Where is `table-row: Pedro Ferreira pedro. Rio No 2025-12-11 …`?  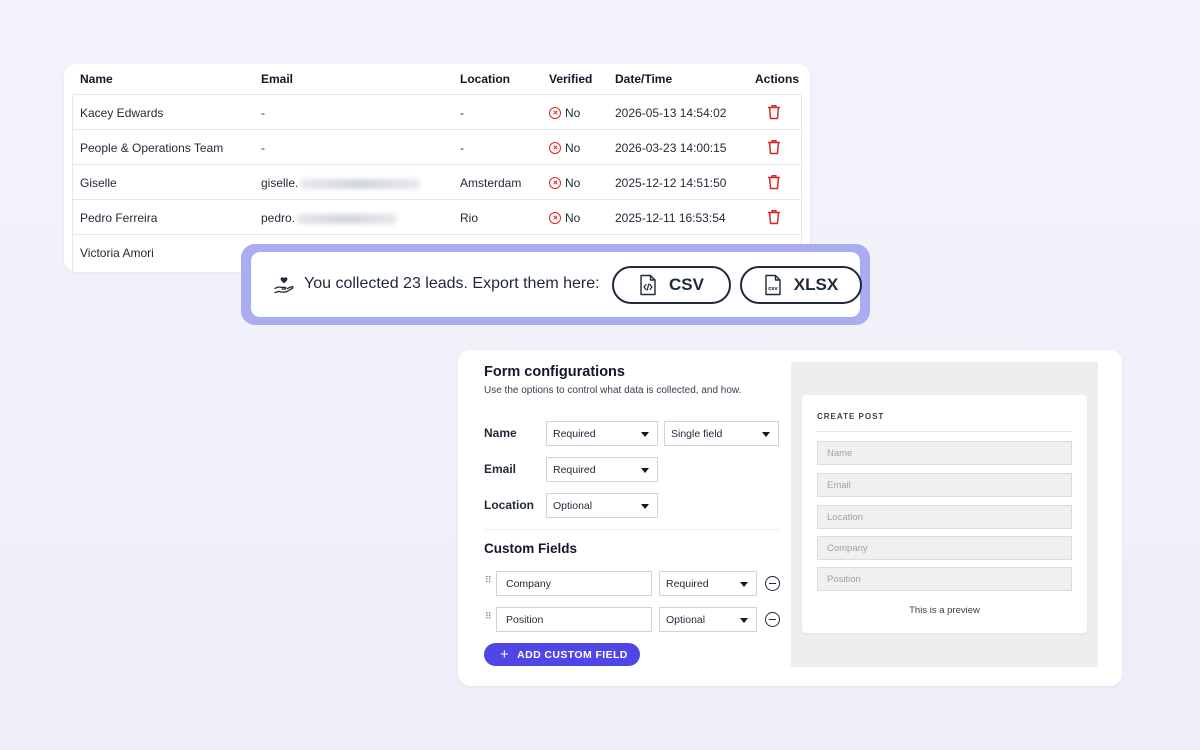 table-row: Pedro Ferreira pedro. Rio No 2025-12-11 … is located at coordinates (437, 217).